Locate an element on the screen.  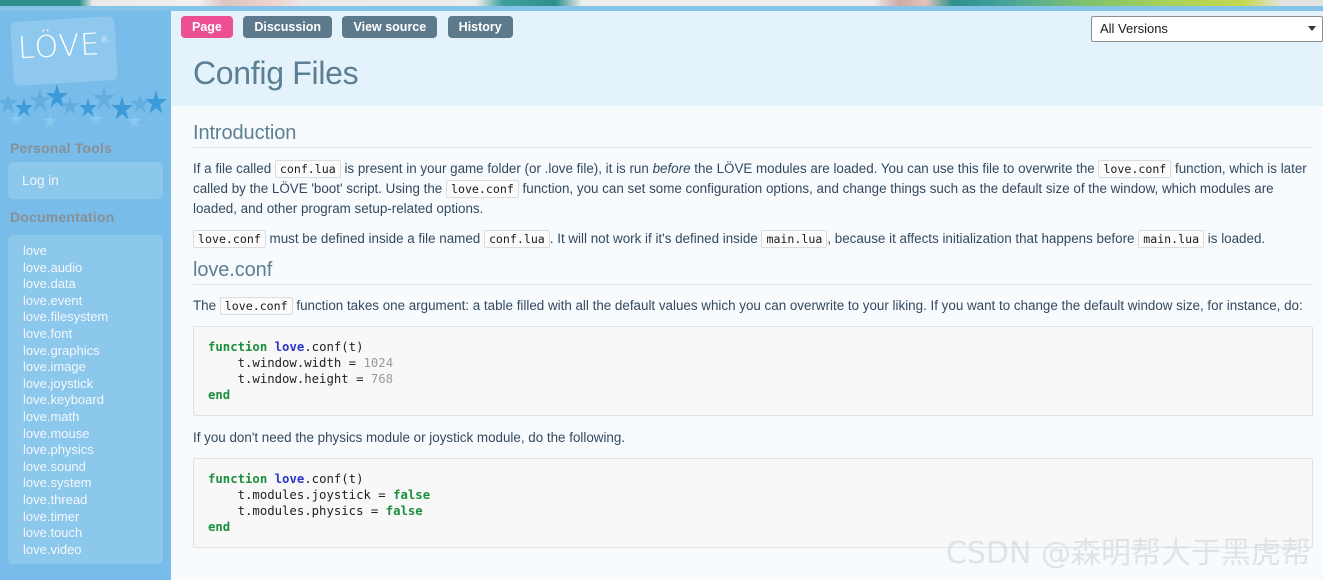
code1-module-love: love is located at coordinates (286, 347).